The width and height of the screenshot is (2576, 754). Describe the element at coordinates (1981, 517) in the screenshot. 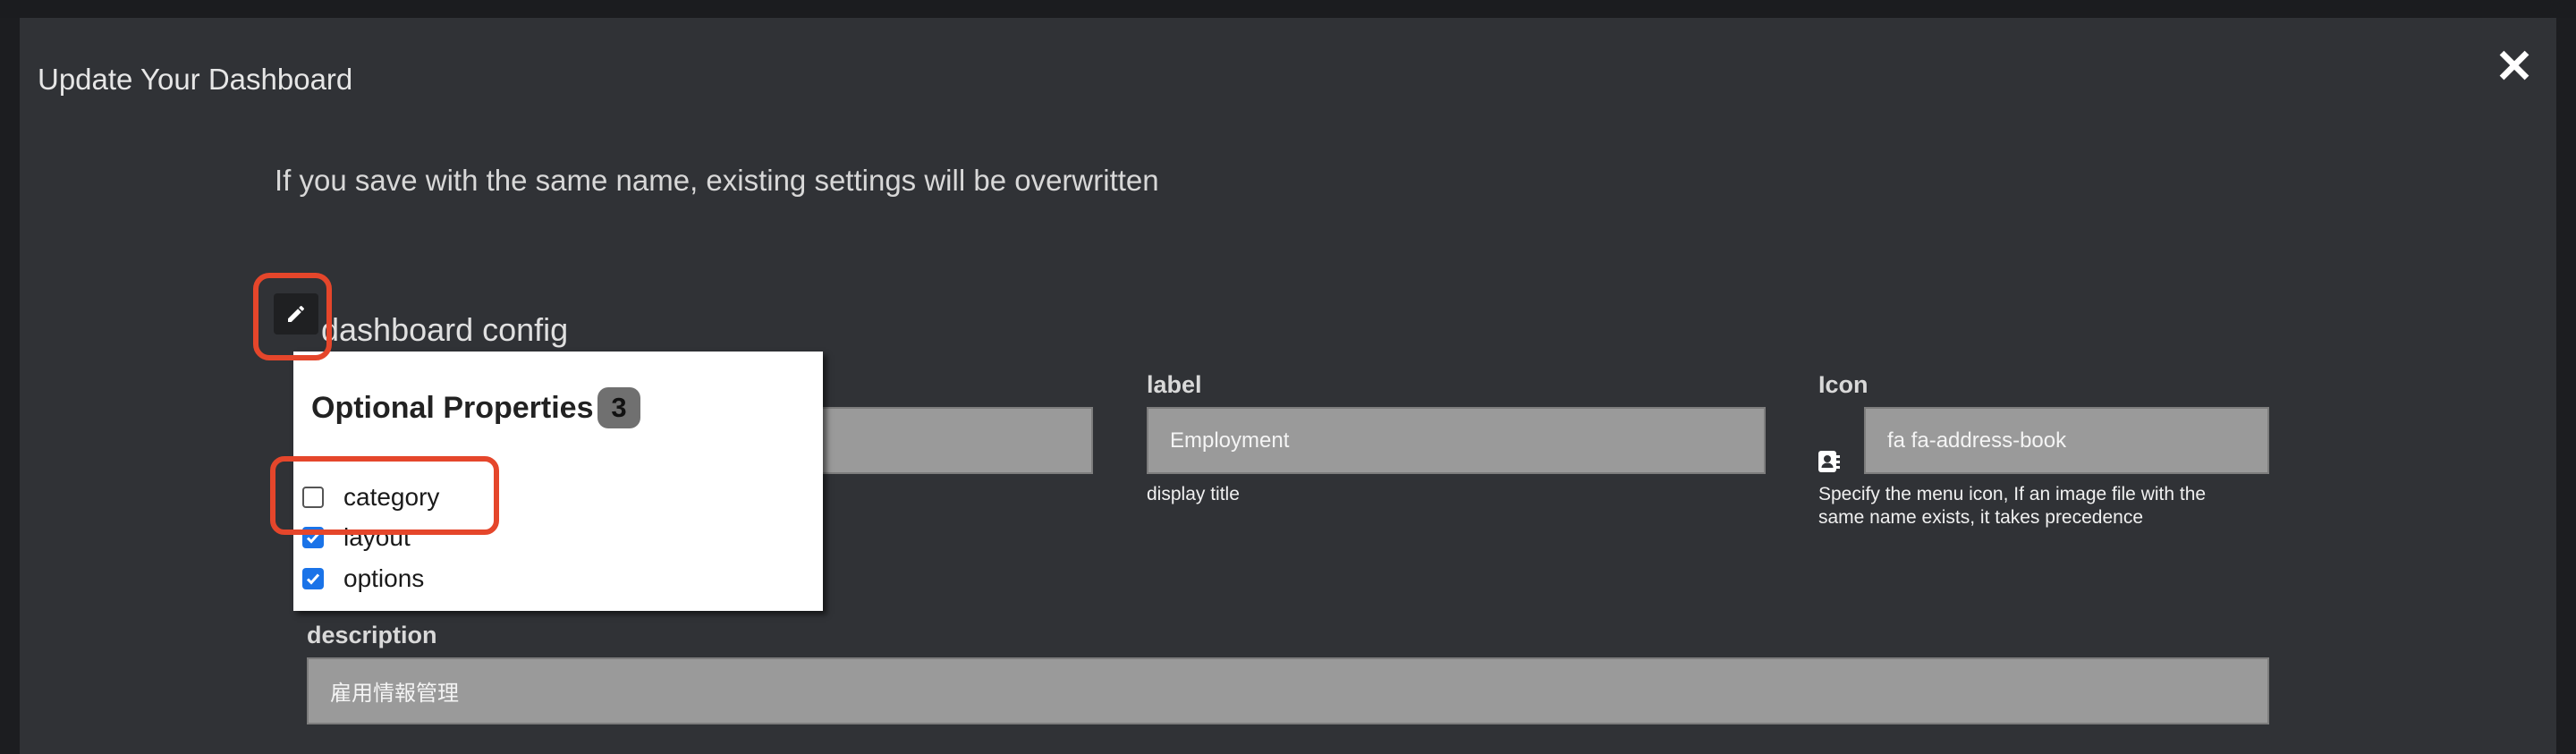

I see `icon-help-line-2: same name exists, it takes precedence` at that location.